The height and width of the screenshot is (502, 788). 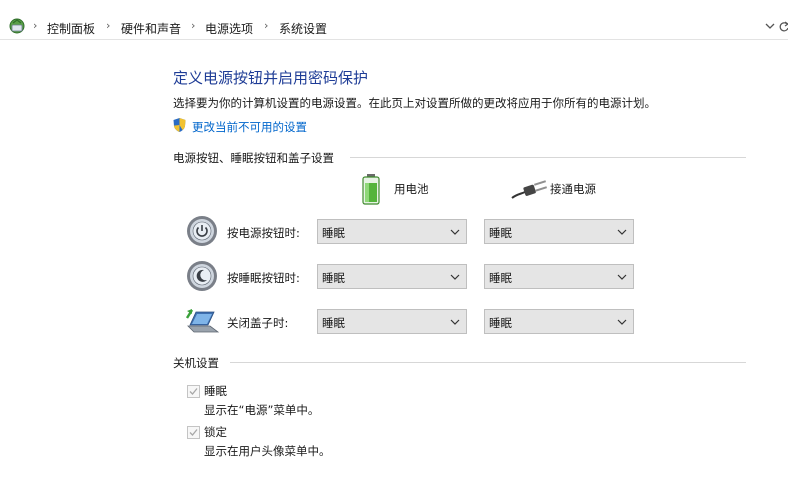 I want to click on breadcrumb-item-power-options: 电源选项, so click(x=229, y=28).